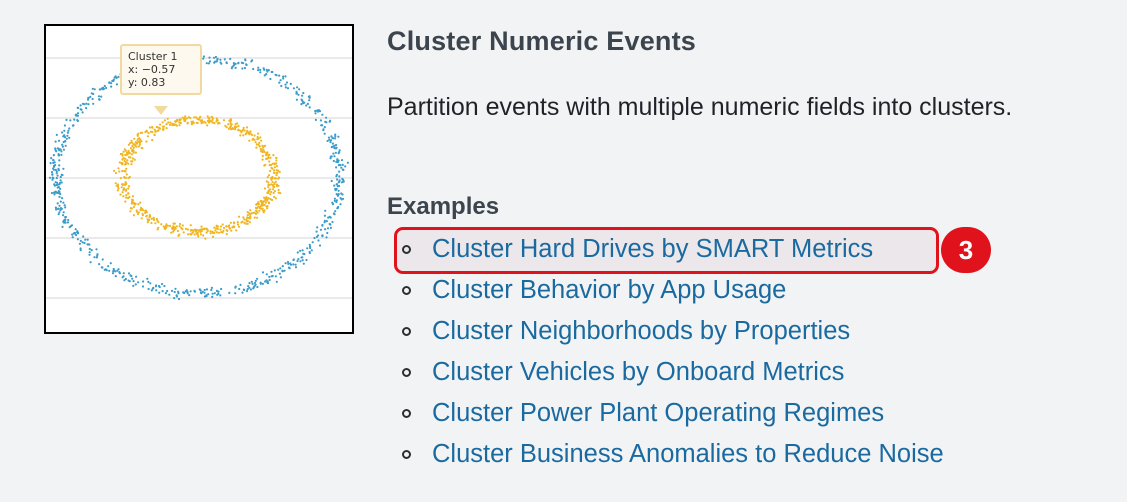  What do you see at coordinates (406, 454) in the screenshot?
I see `bullet-icon` at bounding box center [406, 454].